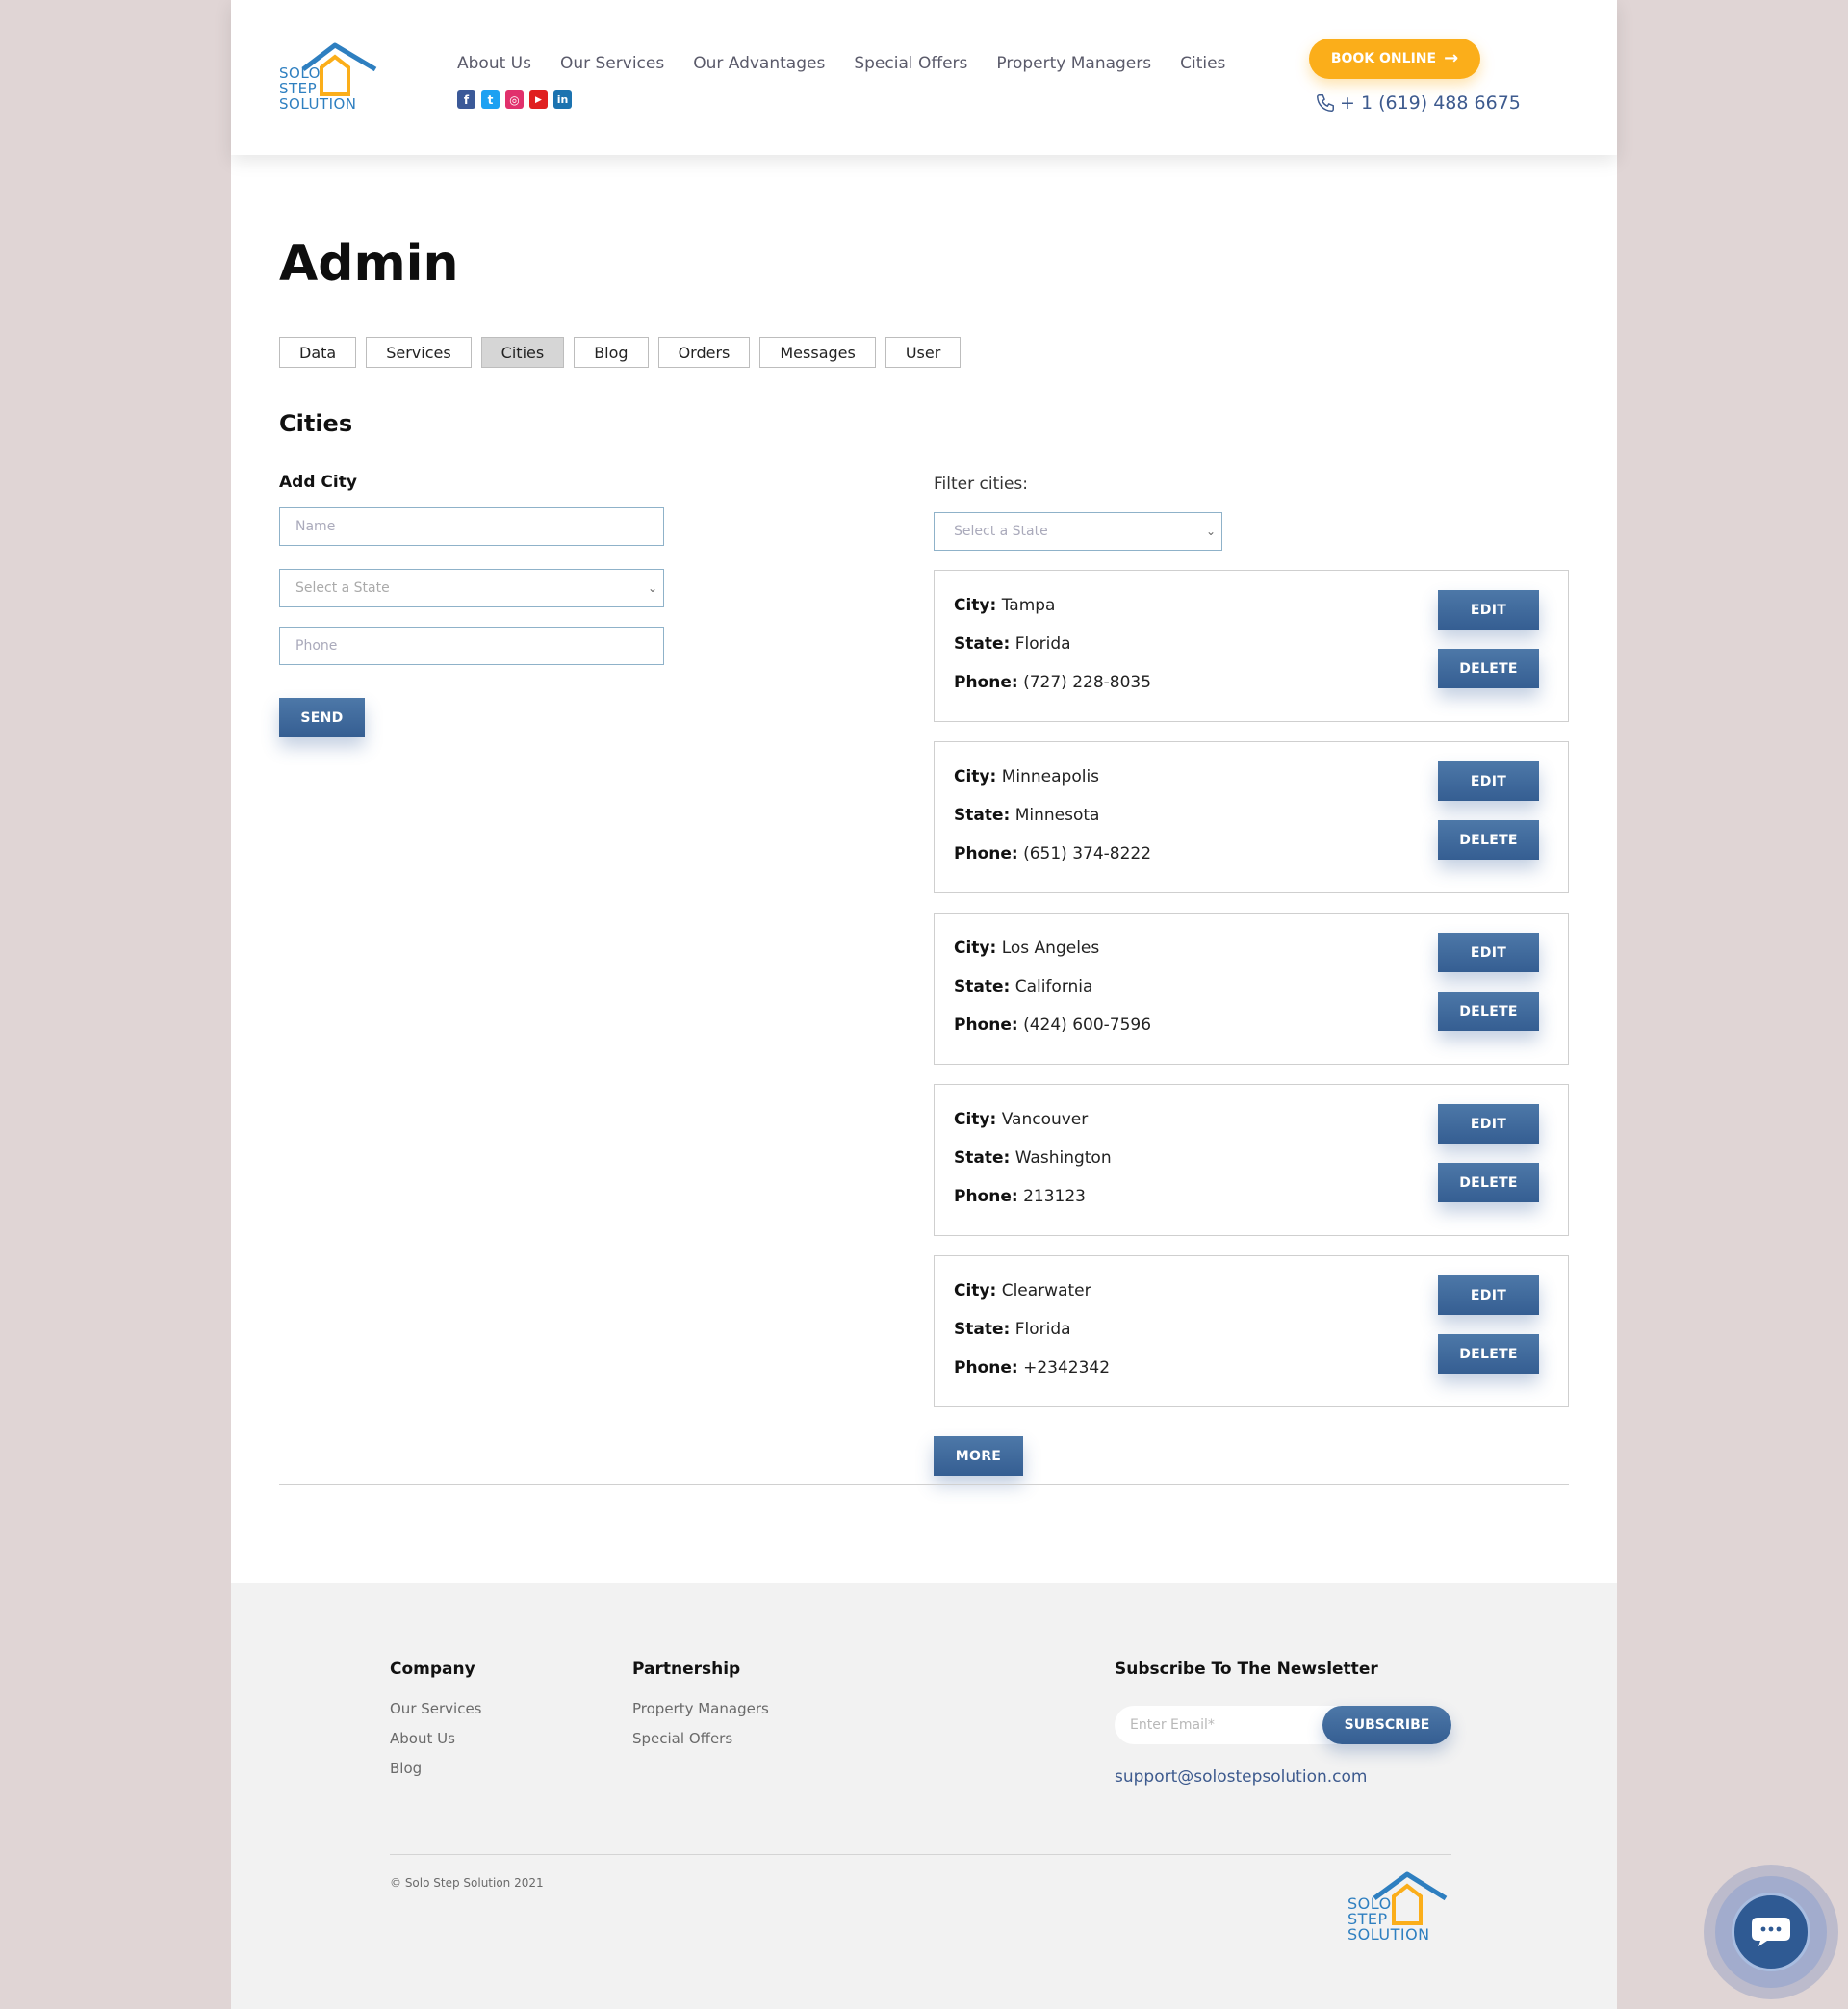 The height and width of the screenshot is (2009, 1848). What do you see at coordinates (611, 352) in the screenshot?
I see `tab-blog: Blog` at bounding box center [611, 352].